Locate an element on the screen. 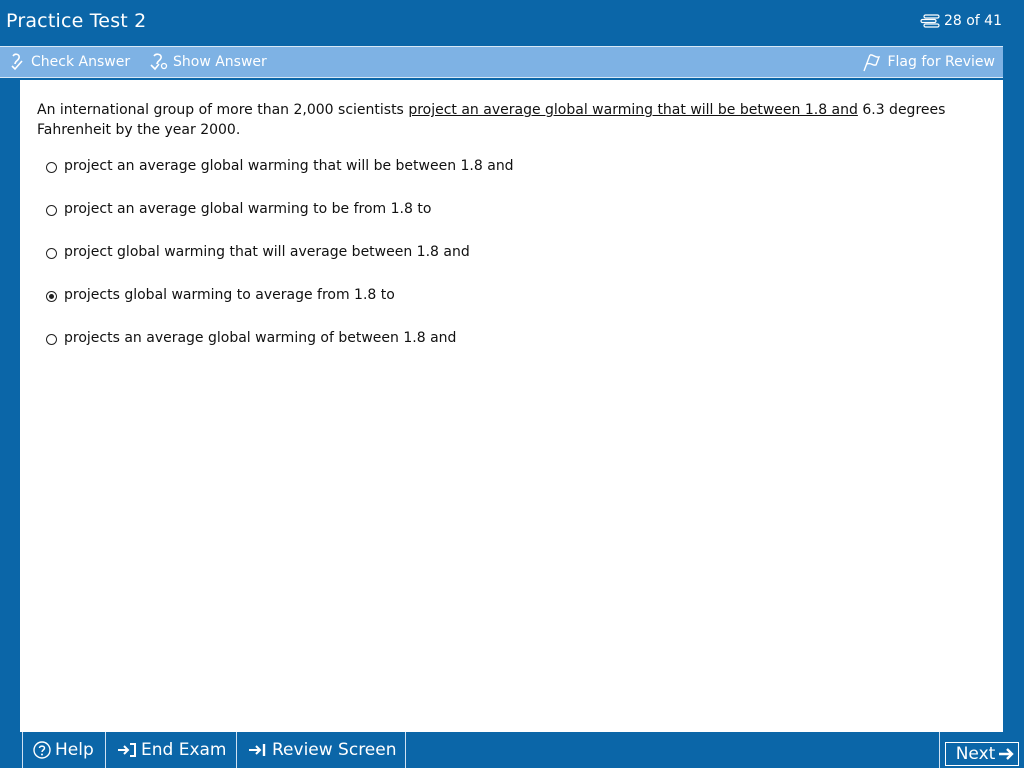  question-toolbar: Check Answer Show Answer Flag for Review is located at coordinates (501, 62).